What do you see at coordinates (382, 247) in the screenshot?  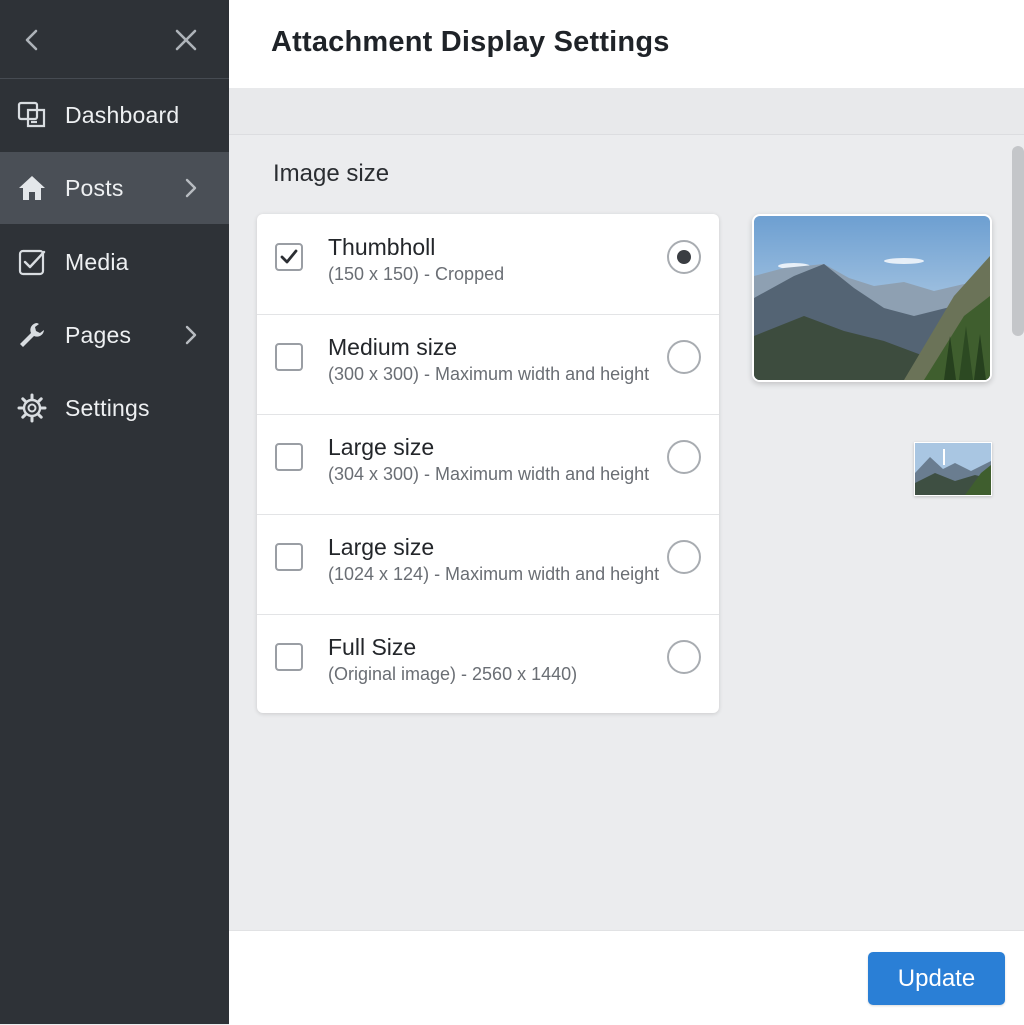 I see `size-option-title: Thumbholl` at bounding box center [382, 247].